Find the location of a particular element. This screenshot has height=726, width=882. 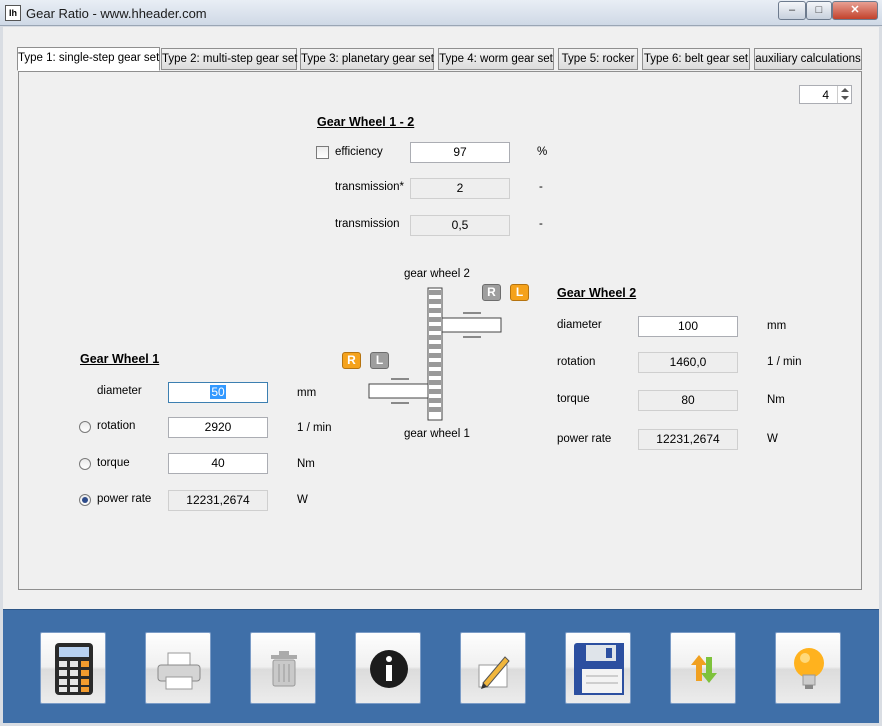

window-title: Gear Ratio - www.hheader.com is located at coordinates (116, 13).